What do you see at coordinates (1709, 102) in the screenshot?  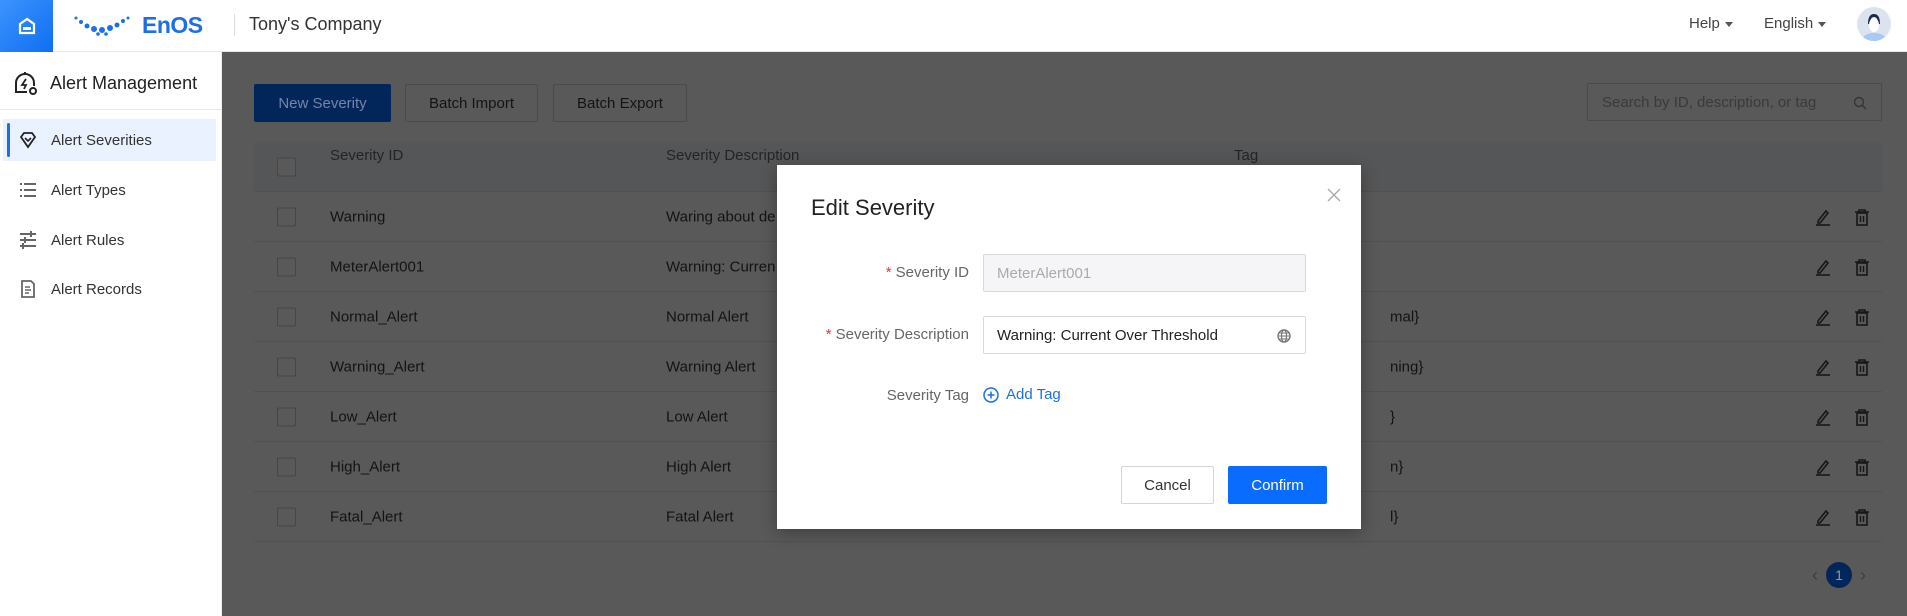 I see `search-placeholder: Search by ID, description, or tag` at bounding box center [1709, 102].